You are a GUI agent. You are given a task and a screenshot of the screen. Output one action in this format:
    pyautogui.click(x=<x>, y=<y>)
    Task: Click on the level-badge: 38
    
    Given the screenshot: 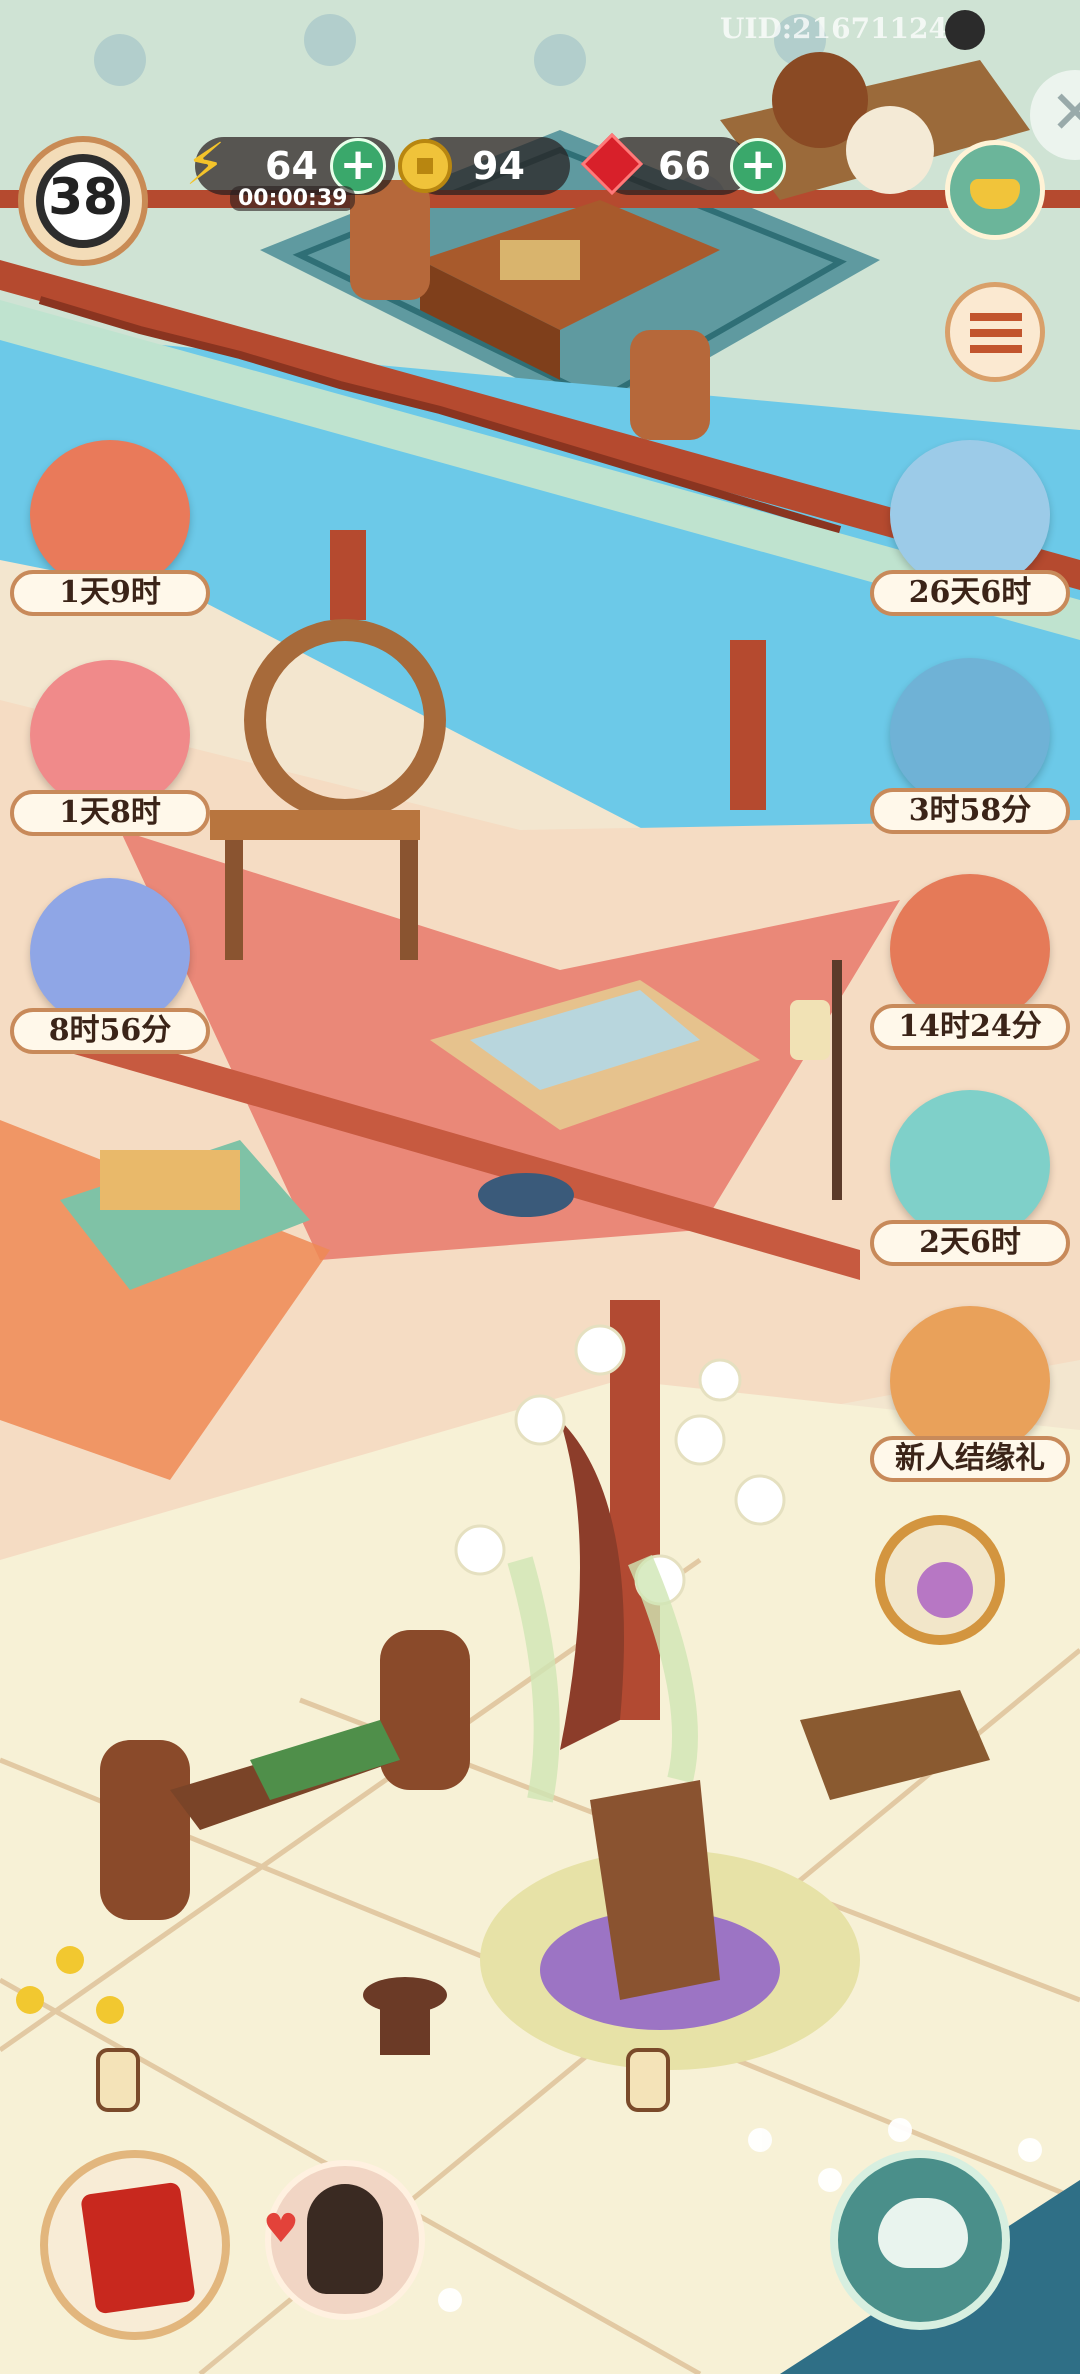 What is the action you would take?
    pyautogui.click(x=83, y=201)
    